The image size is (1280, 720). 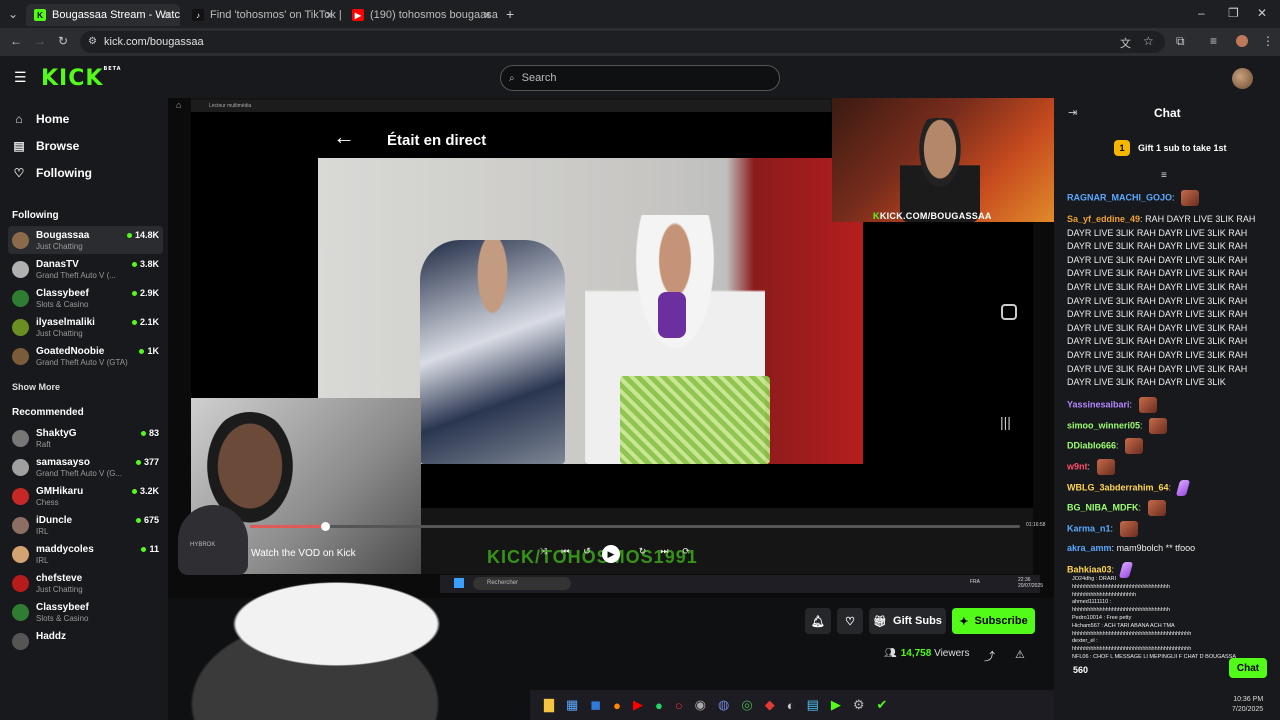 What do you see at coordinates (510, 14) in the screenshot?
I see `new-tab-button: +` at bounding box center [510, 14].